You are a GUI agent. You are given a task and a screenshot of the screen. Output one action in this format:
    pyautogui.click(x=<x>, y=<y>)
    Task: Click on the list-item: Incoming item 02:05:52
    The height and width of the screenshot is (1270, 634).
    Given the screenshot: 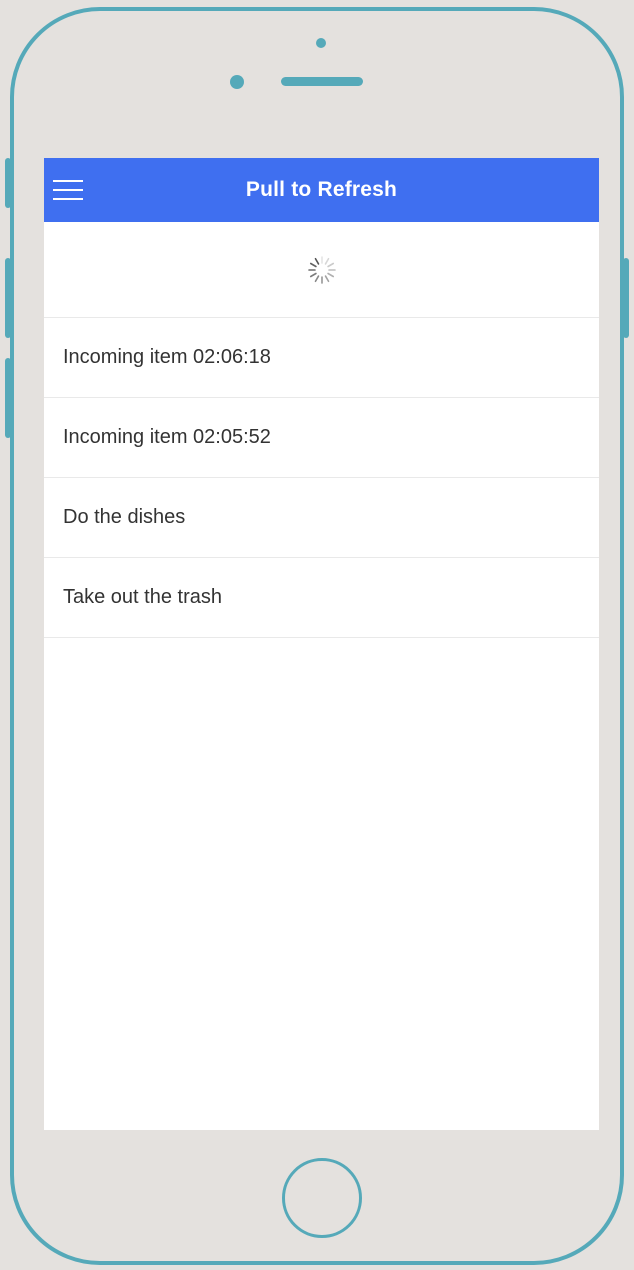 What is the action you would take?
    pyautogui.click(x=321, y=438)
    